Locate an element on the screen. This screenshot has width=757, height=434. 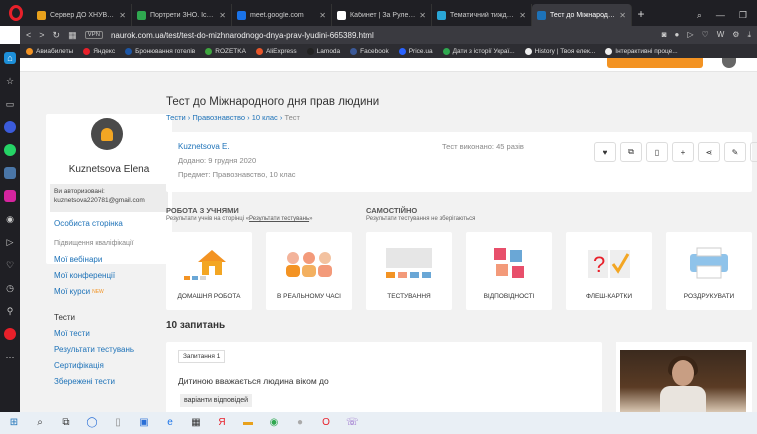
bookmark: Яндекс is located at coordinates (99, 51).